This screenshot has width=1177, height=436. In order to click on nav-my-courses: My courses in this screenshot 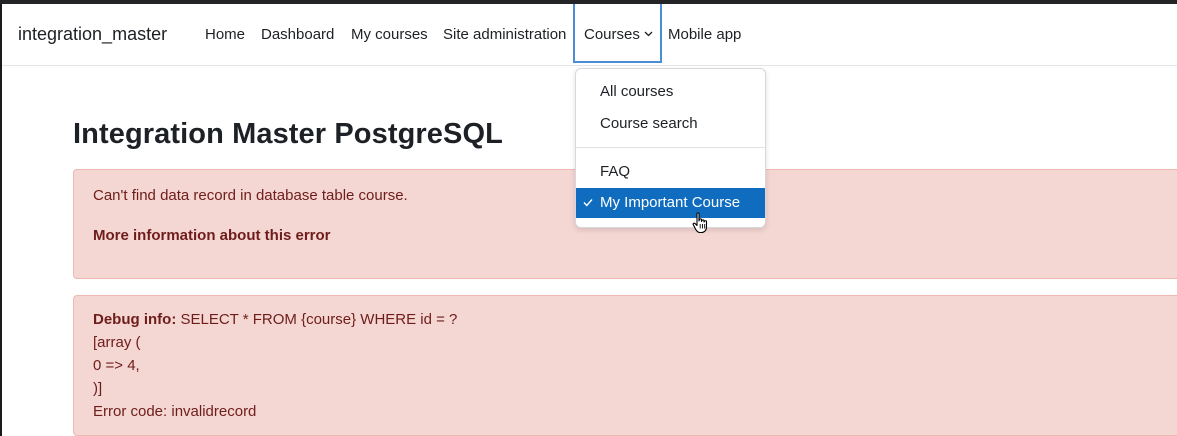, I will do `click(389, 34)`.